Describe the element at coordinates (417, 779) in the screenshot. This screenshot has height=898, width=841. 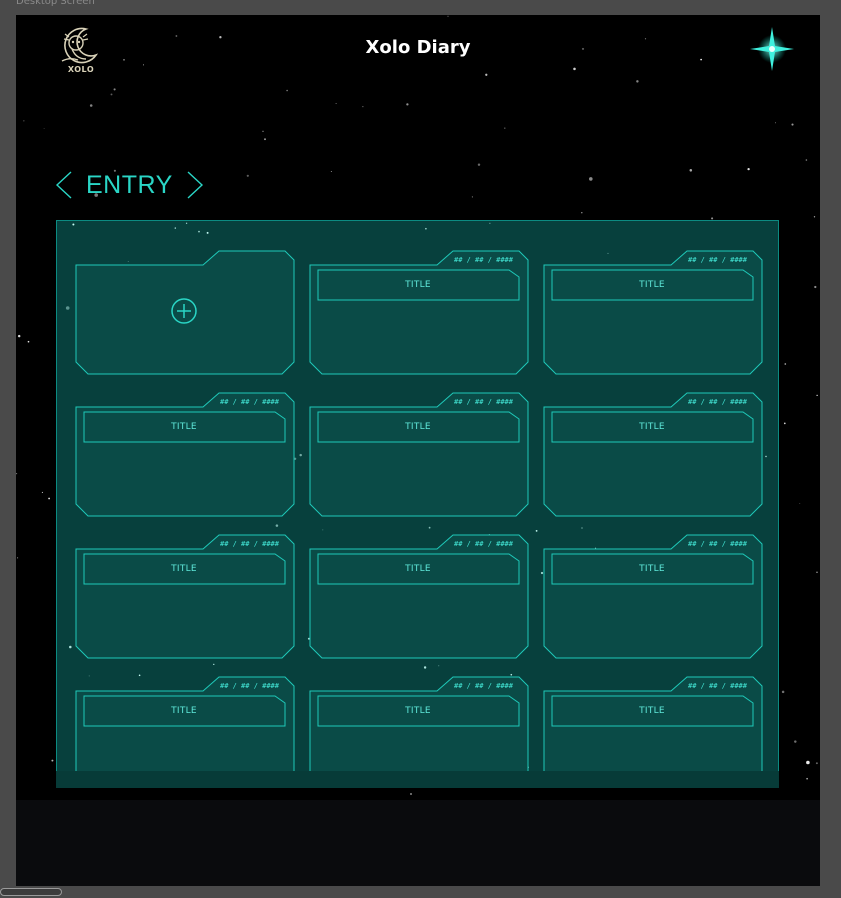
I see `panel-footer` at that location.